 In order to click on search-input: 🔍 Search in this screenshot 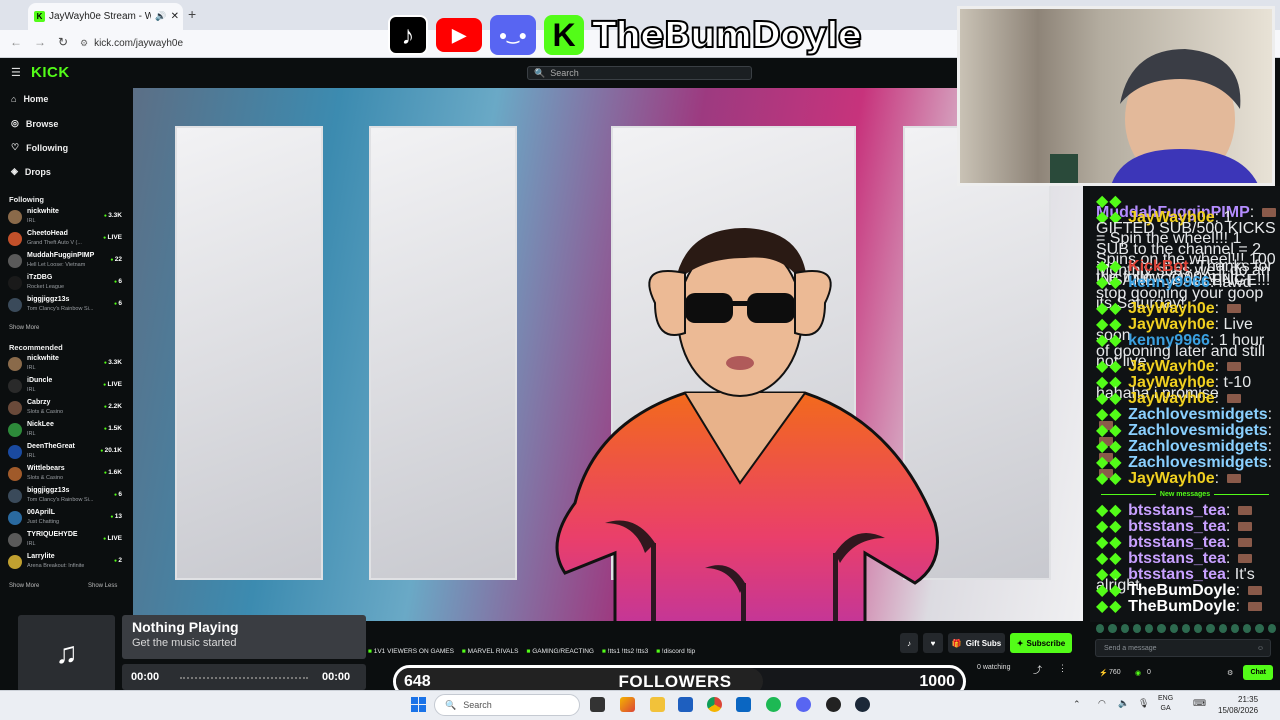, I will do `click(639, 73)`.